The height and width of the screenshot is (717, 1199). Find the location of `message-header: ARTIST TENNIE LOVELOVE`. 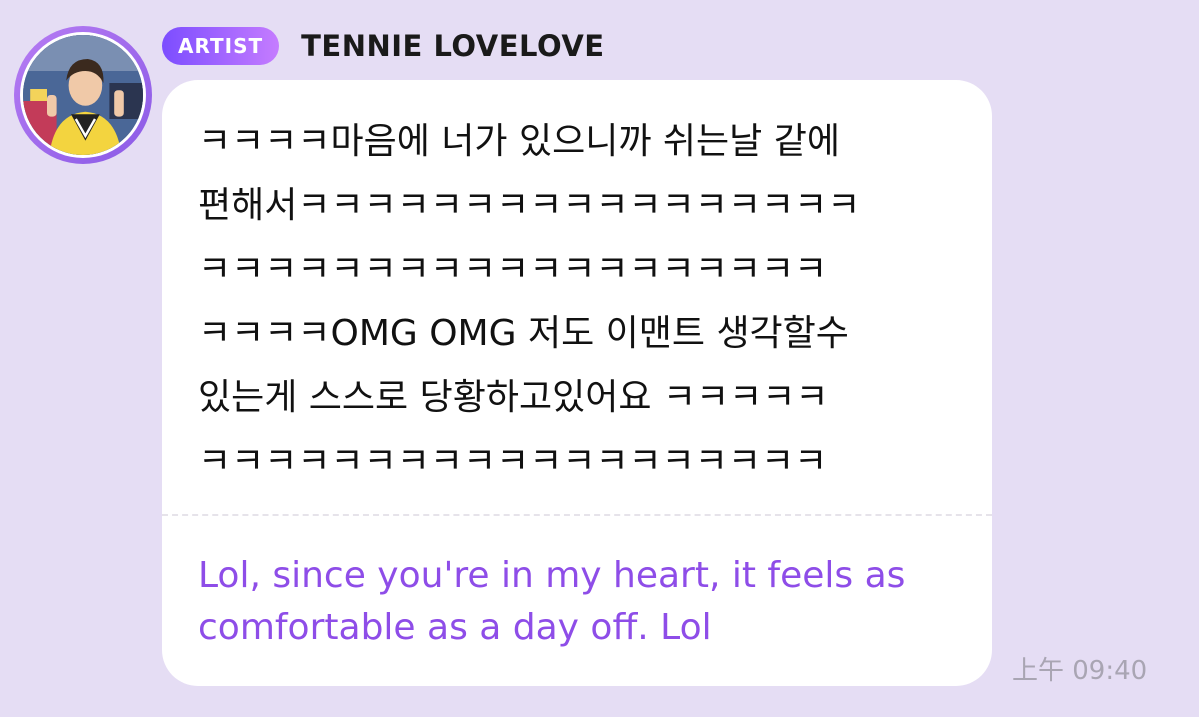

message-header: ARTIST TENNIE LOVELOVE is located at coordinates (383, 46).